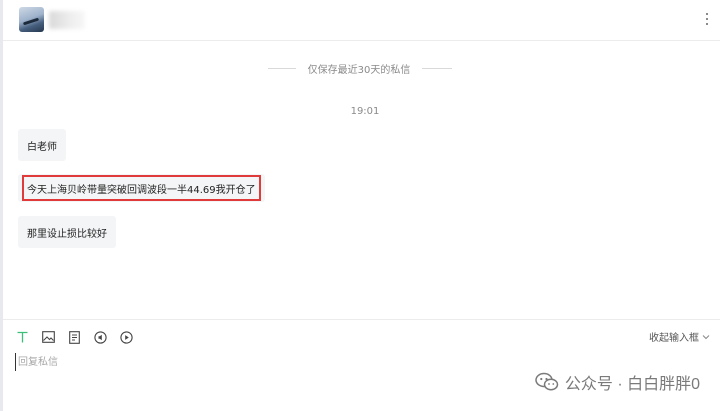 The image size is (720, 411). I want to click on notice-text: 仅保存最近30天的私信, so click(359, 70).